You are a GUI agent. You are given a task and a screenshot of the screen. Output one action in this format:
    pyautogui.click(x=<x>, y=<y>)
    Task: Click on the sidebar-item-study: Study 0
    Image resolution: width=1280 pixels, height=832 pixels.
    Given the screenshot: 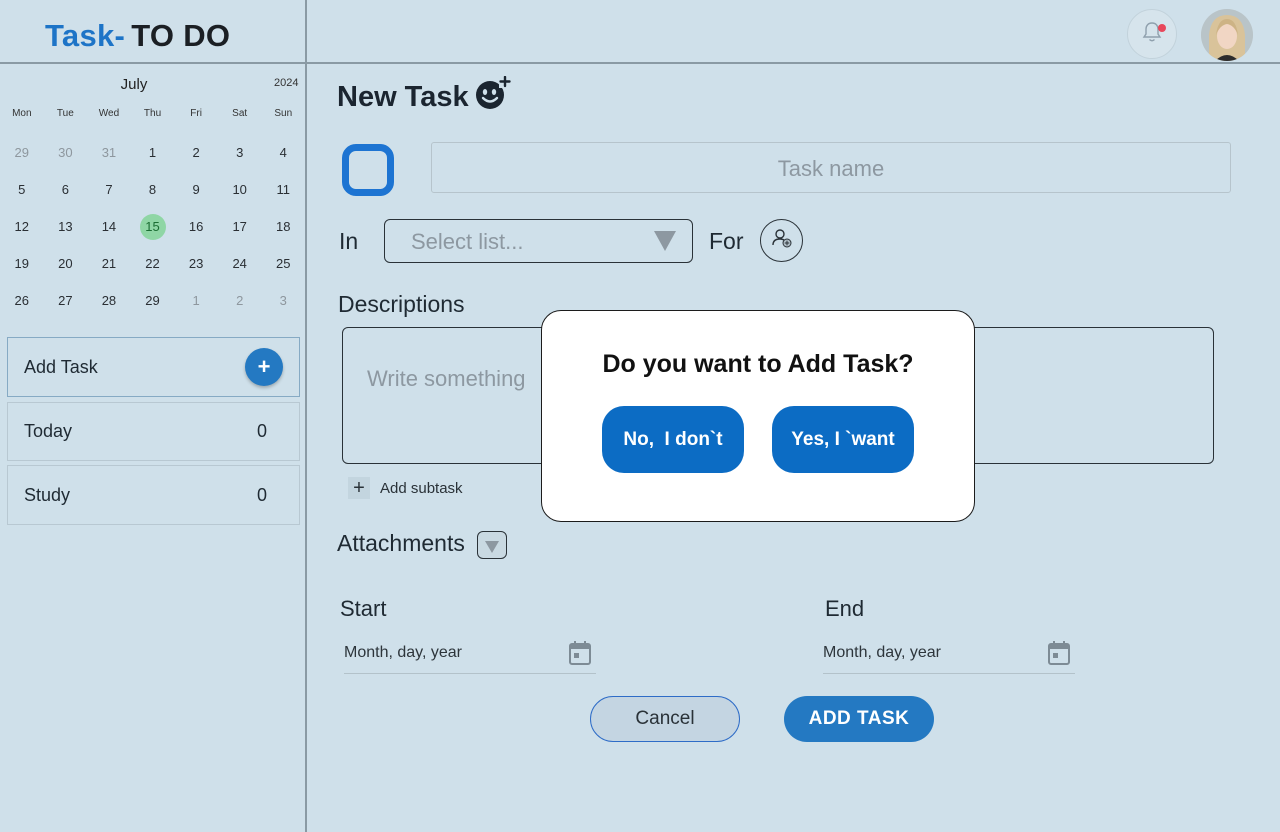 What is the action you would take?
    pyautogui.click(x=153, y=495)
    